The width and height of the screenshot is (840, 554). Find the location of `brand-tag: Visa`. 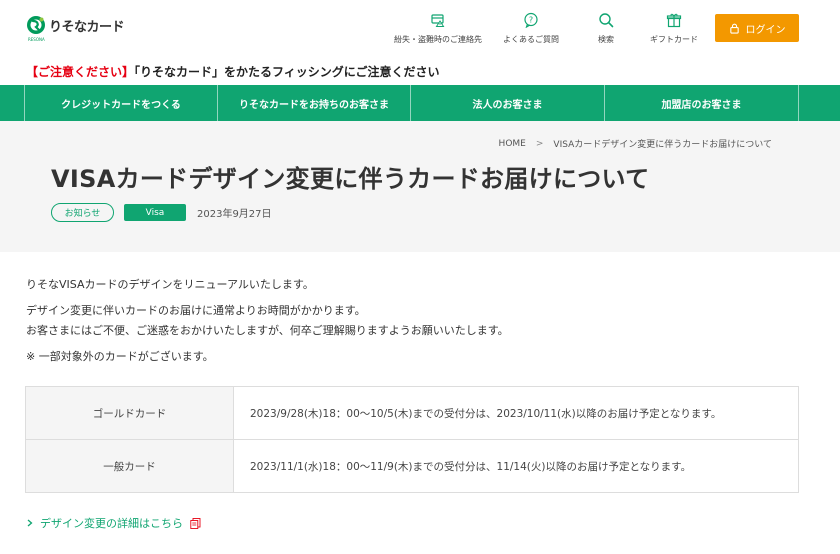

brand-tag: Visa is located at coordinates (155, 212).